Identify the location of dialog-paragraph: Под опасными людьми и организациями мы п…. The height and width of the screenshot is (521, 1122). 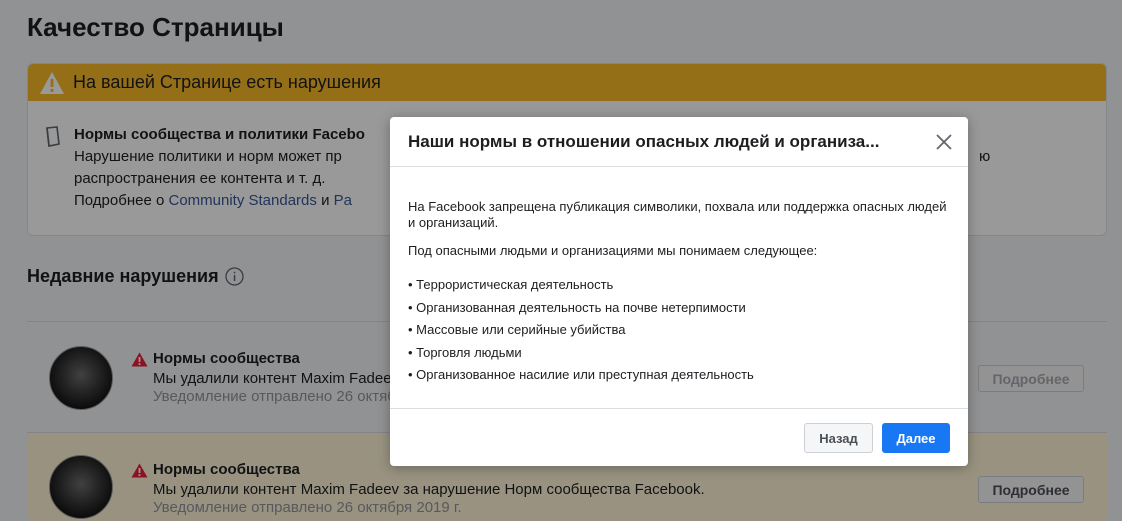
(613, 250).